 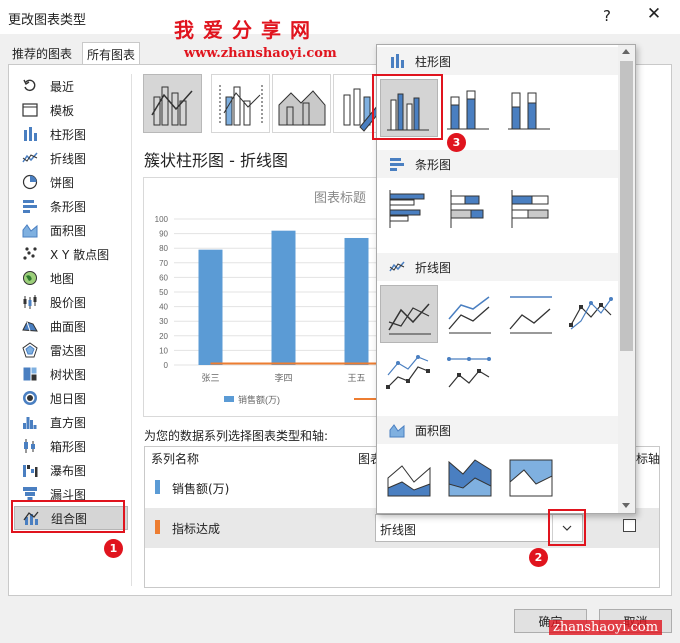 What do you see at coordinates (409, 477) in the screenshot?
I see `dd-area` at bounding box center [409, 477].